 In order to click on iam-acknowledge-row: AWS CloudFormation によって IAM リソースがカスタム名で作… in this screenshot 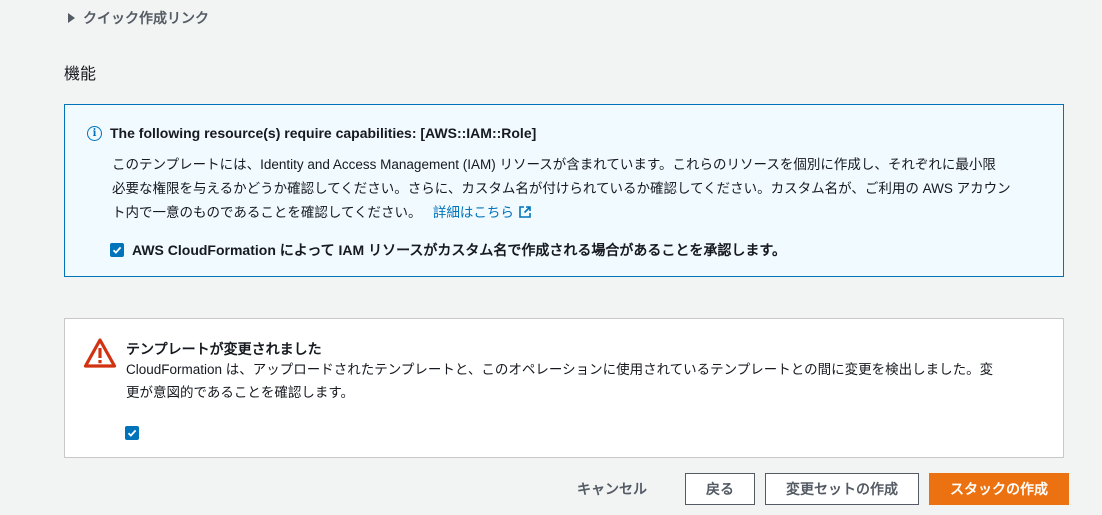, I will do `click(448, 250)`.